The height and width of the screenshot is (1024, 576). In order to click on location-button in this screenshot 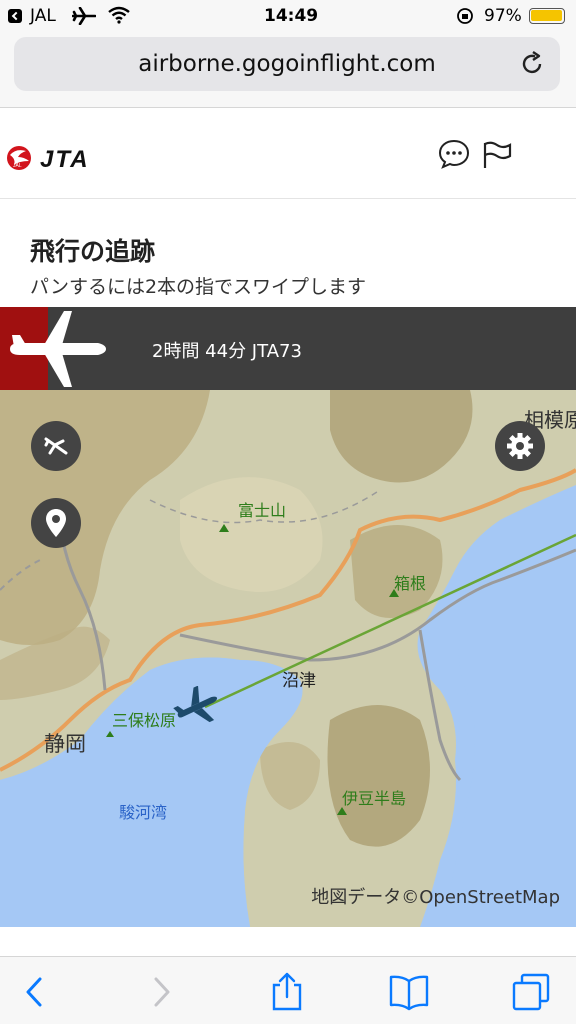, I will do `click(56, 523)`.